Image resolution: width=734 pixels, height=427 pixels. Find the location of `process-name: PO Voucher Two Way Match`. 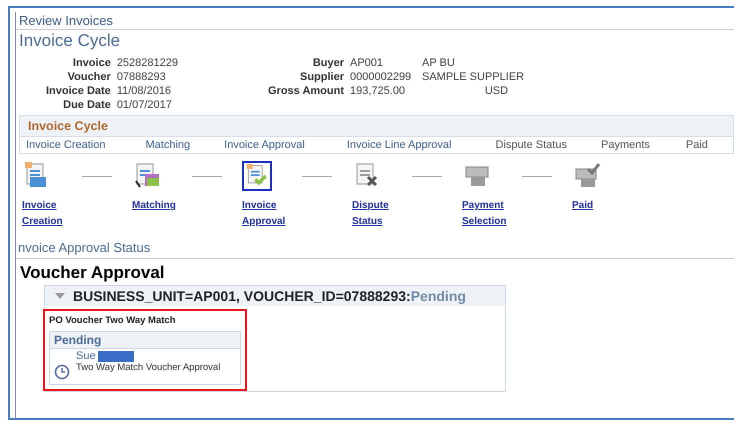

process-name: PO Voucher Two Way Match is located at coordinates (113, 320).